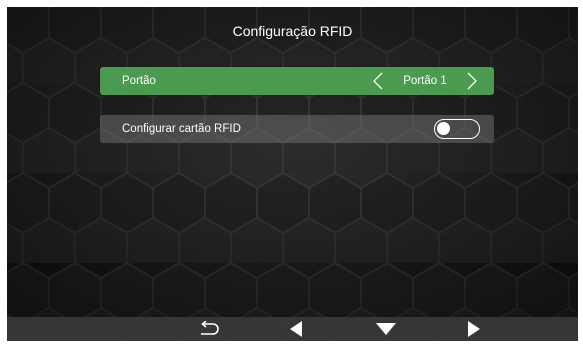 The height and width of the screenshot is (345, 583). Describe the element at coordinates (296, 329) in the screenshot. I see `triangle-left-icon` at that location.